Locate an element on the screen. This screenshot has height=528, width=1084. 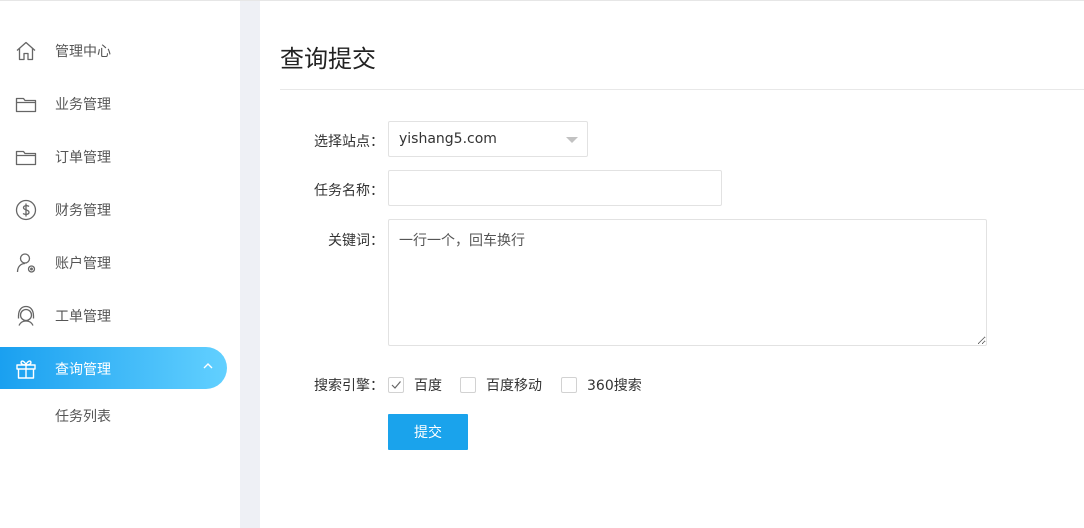
checkbox-label: 360搜索 is located at coordinates (614, 386).